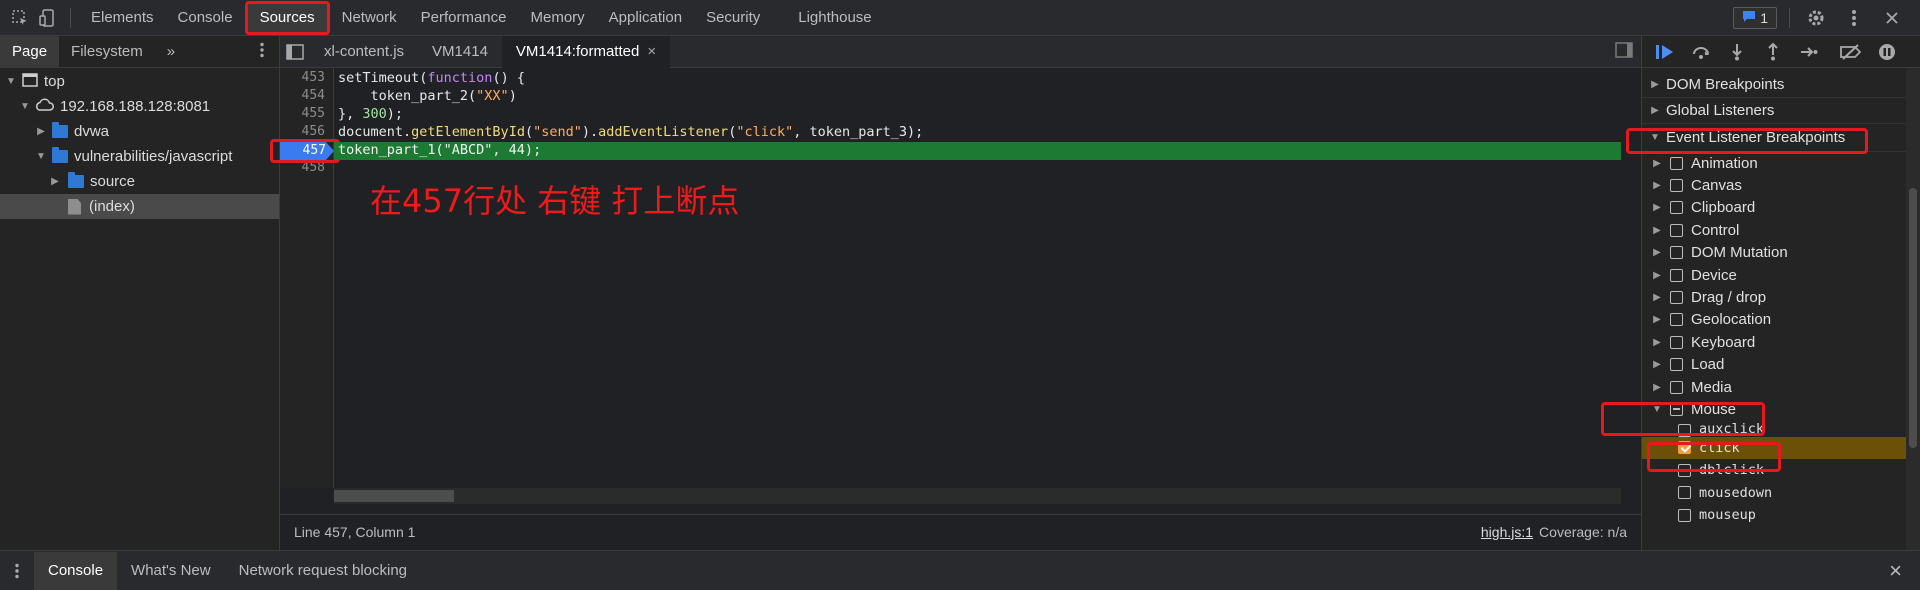 This screenshot has height=590, width=1920. What do you see at coordinates (44, 107) in the screenshot?
I see `cloud-icon` at bounding box center [44, 107].